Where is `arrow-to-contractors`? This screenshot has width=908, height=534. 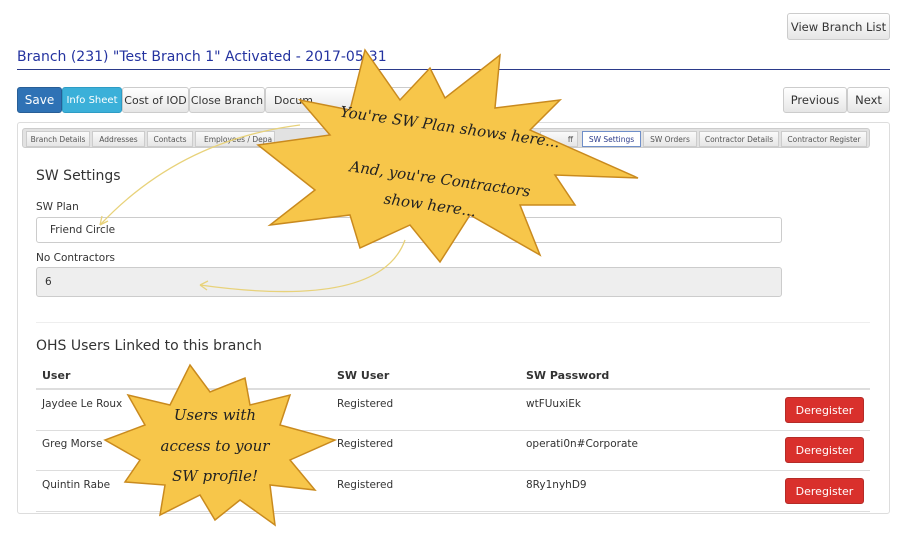
arrow-to-contractors is located at coordinates (302, 266).